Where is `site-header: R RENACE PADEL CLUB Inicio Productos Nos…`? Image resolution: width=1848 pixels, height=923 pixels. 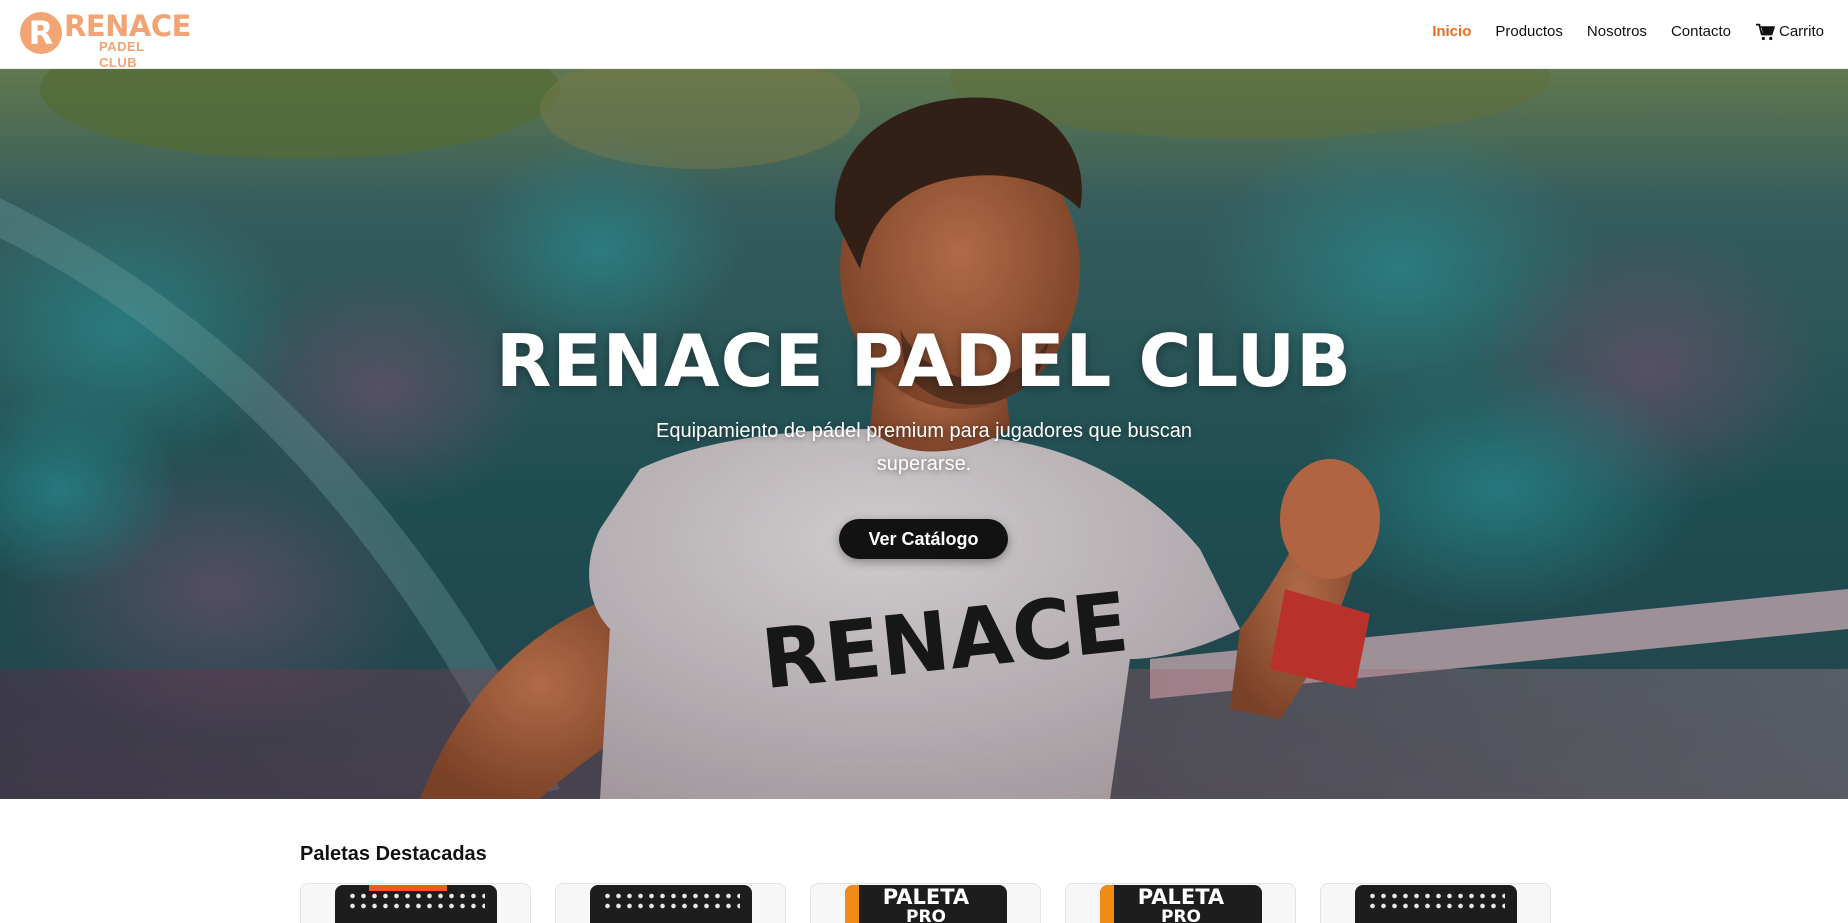
site-header: R RENACE PADEL CLUB Inicio Productos Nos… is located at coordinates (924, 35).